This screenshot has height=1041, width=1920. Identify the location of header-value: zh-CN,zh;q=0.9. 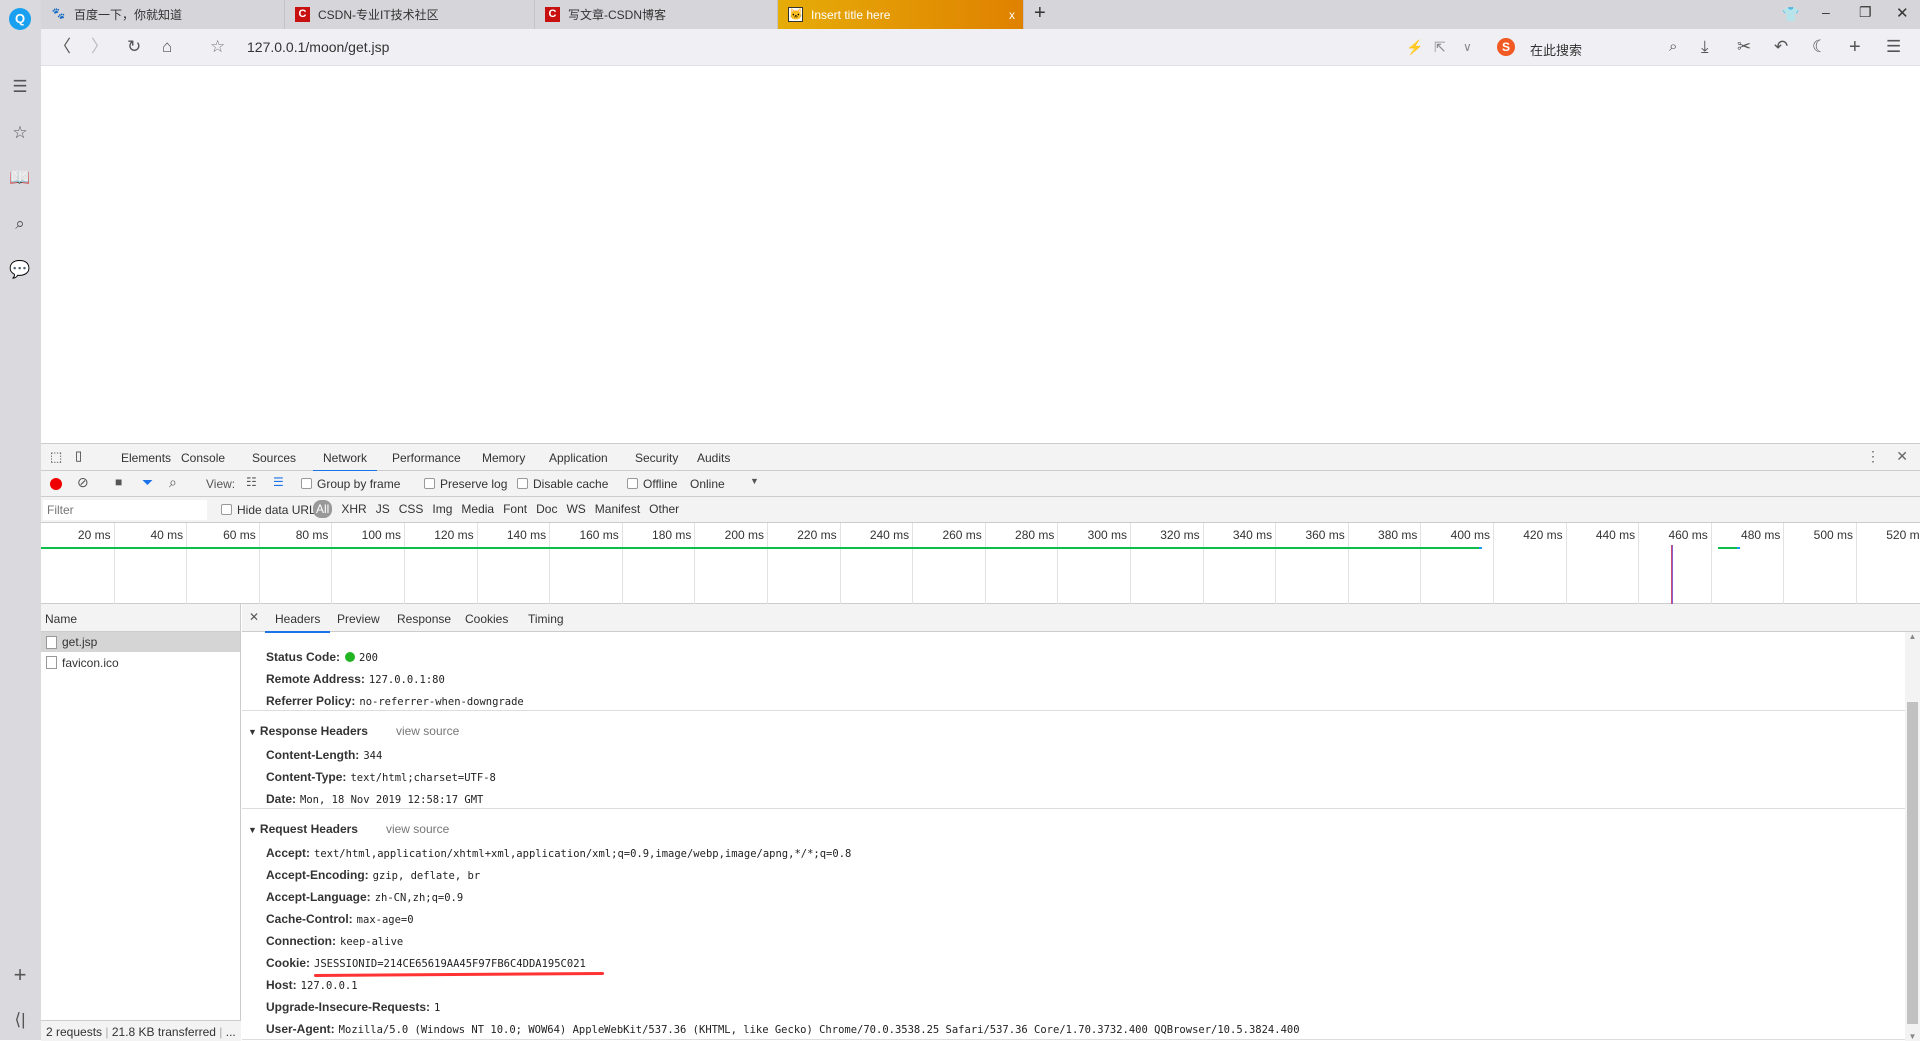
(419, 898).